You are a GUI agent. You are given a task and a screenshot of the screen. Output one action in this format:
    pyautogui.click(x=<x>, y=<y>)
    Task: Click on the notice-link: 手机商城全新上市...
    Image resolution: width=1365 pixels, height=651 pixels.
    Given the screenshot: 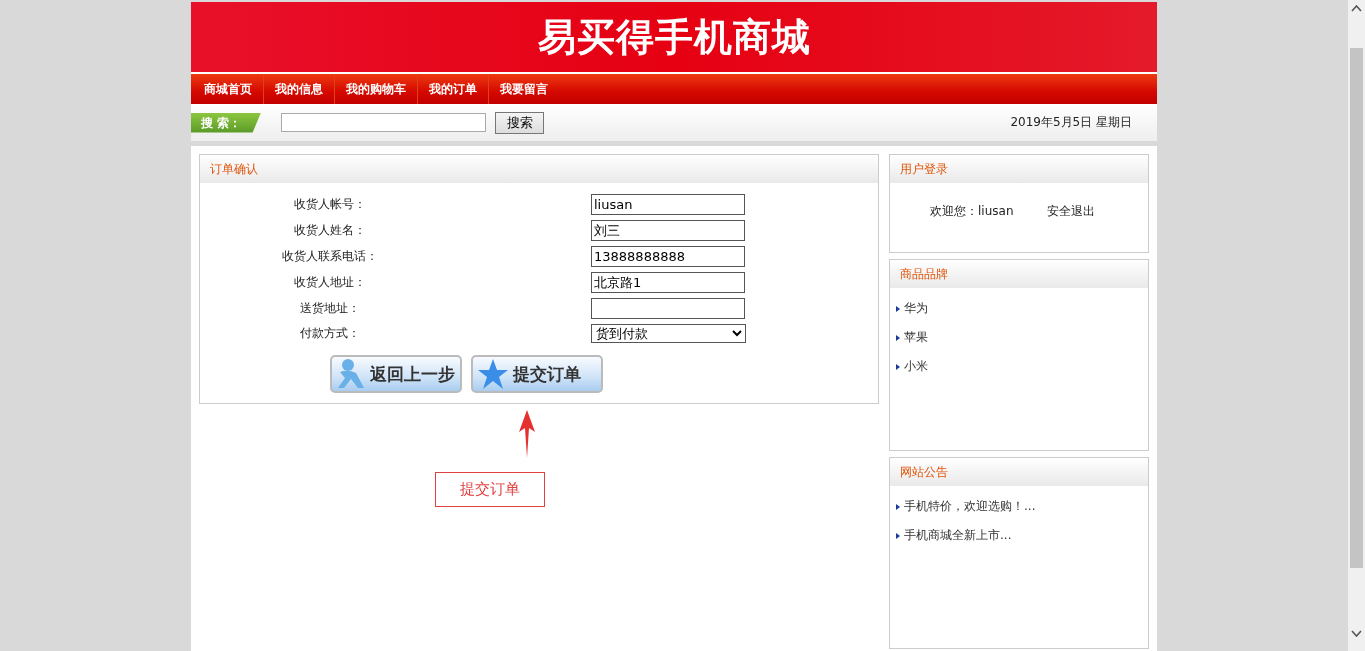 What is the action you would take?
    pyautogui.click(x=1022, y=535)
    